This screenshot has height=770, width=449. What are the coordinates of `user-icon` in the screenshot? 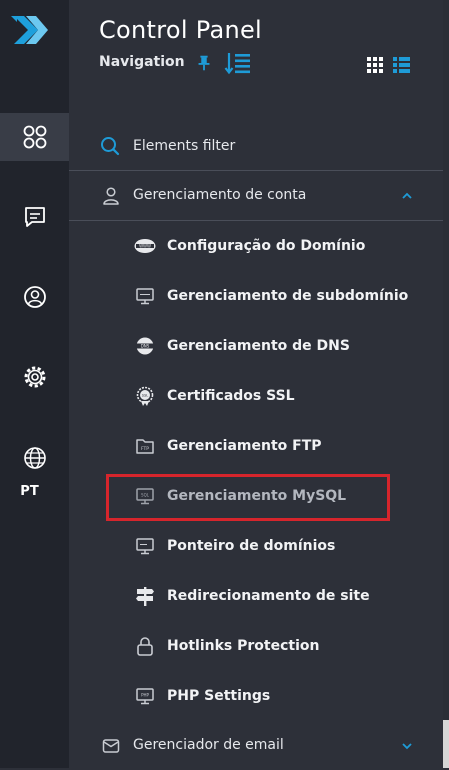 It's located at (111, 196).